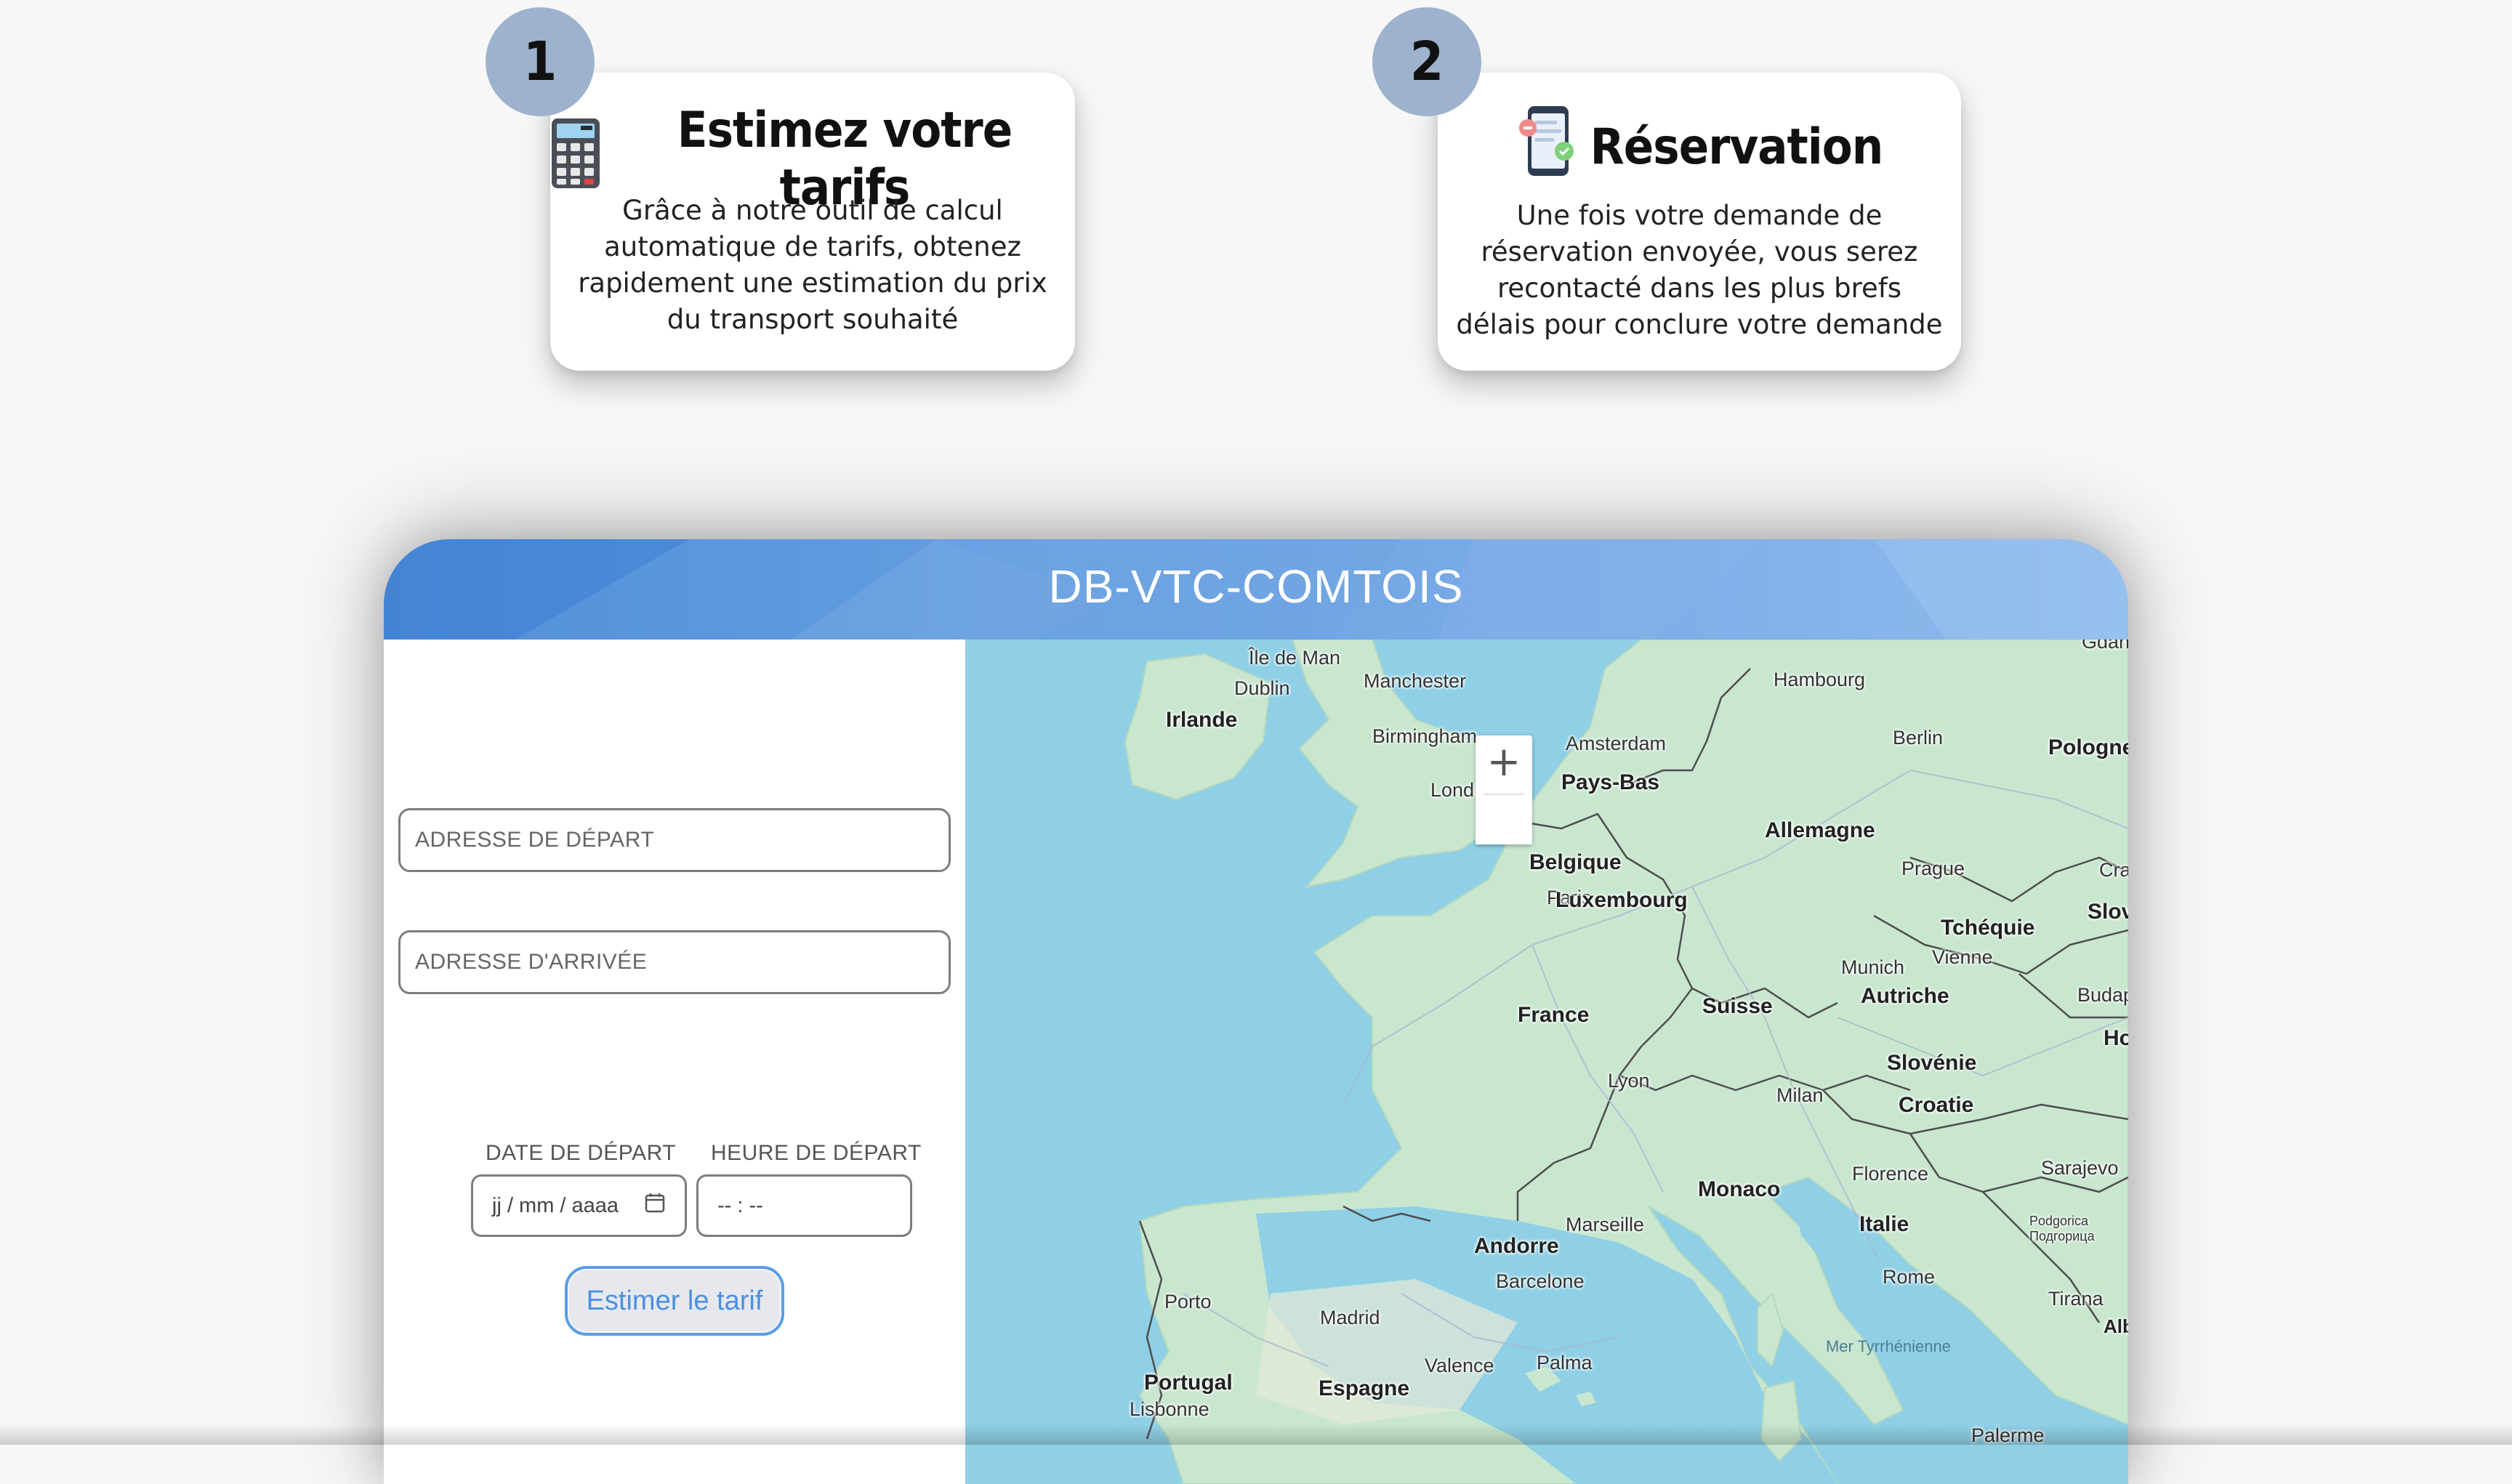 This screenshot has height=1484, width=2512. What do you see at coordinates (1820, 679) in the screenshot?
I see `map-city-label: Hambourg` at bounding box center [1820, 679].